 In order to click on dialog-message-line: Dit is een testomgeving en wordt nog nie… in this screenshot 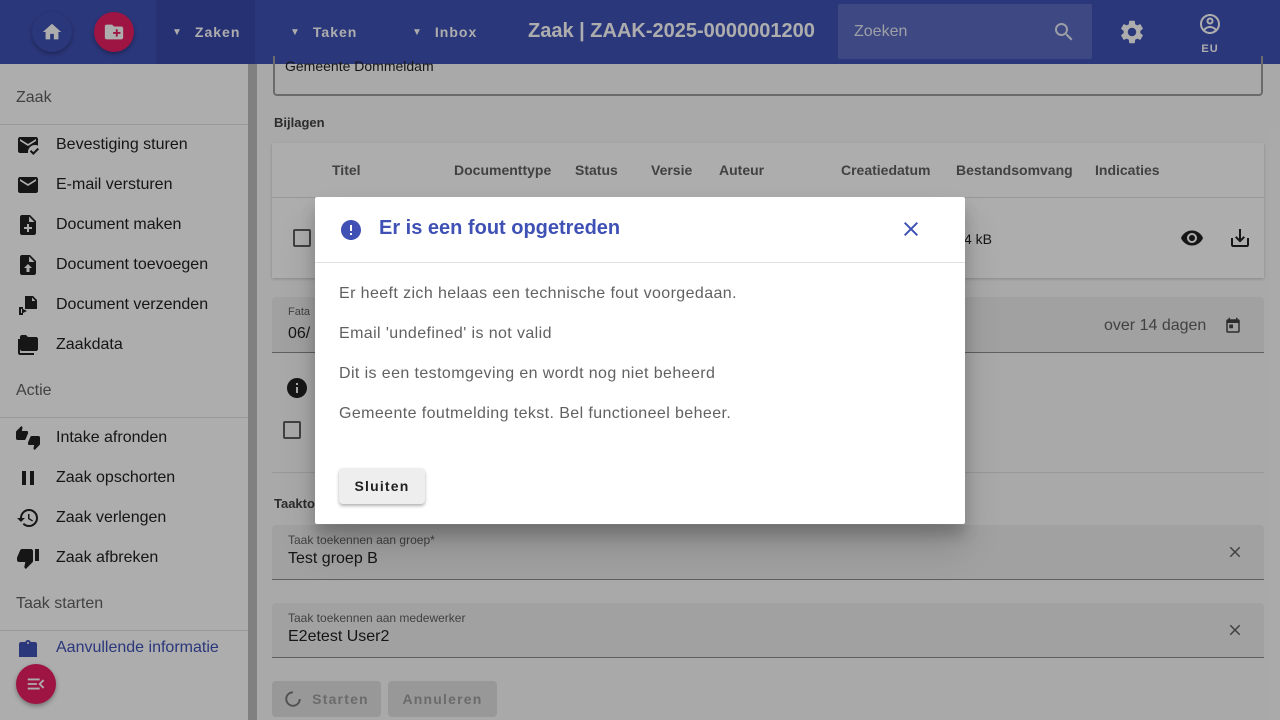, I will do `click(527, 373)`.